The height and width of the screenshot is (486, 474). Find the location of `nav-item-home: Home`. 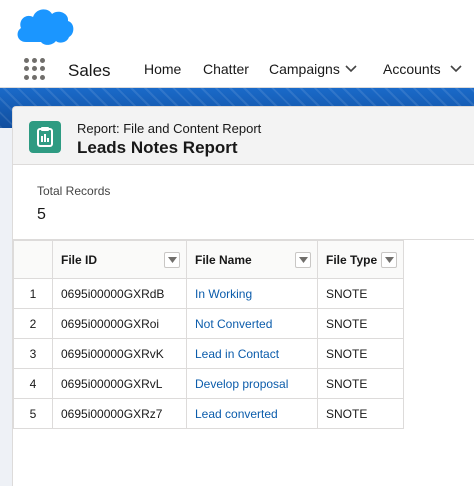

nav-item-home: Home is located at coordinates (162, 69).